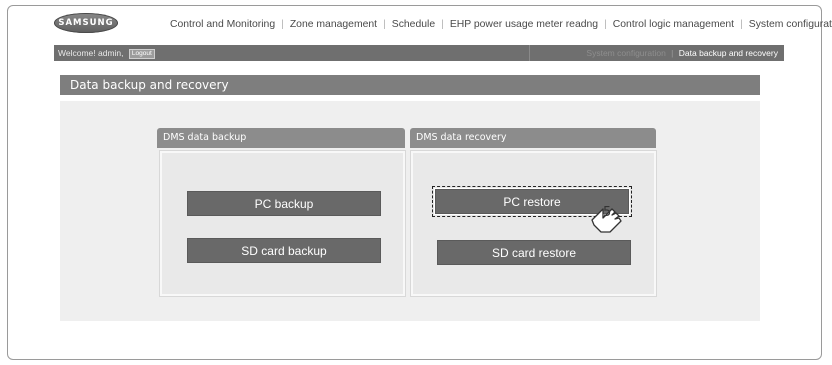 The height and width of the screenshot is (365, 832). I want to click on recovery-panel, so click(533, 223).